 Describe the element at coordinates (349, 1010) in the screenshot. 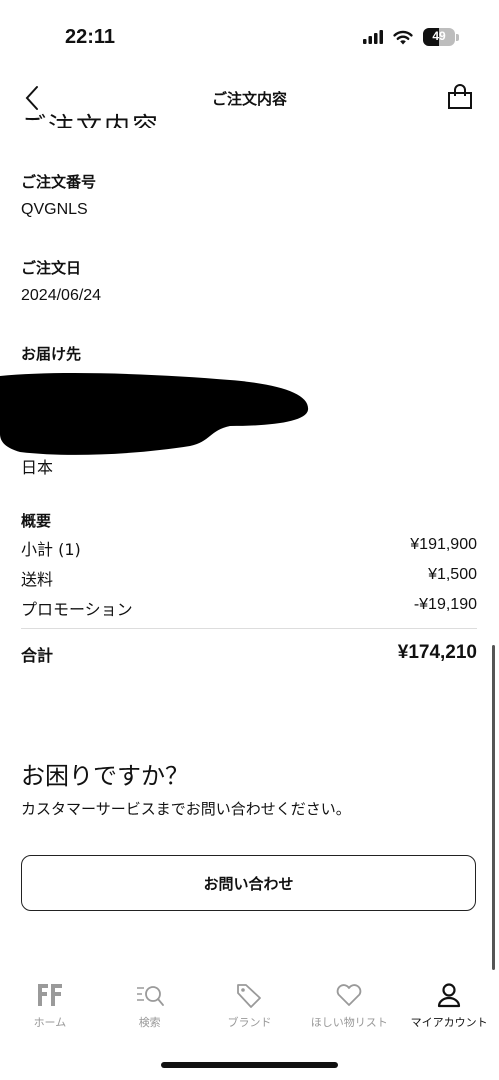

I see `tab-wishlist: ほしい物リスト` at that location.